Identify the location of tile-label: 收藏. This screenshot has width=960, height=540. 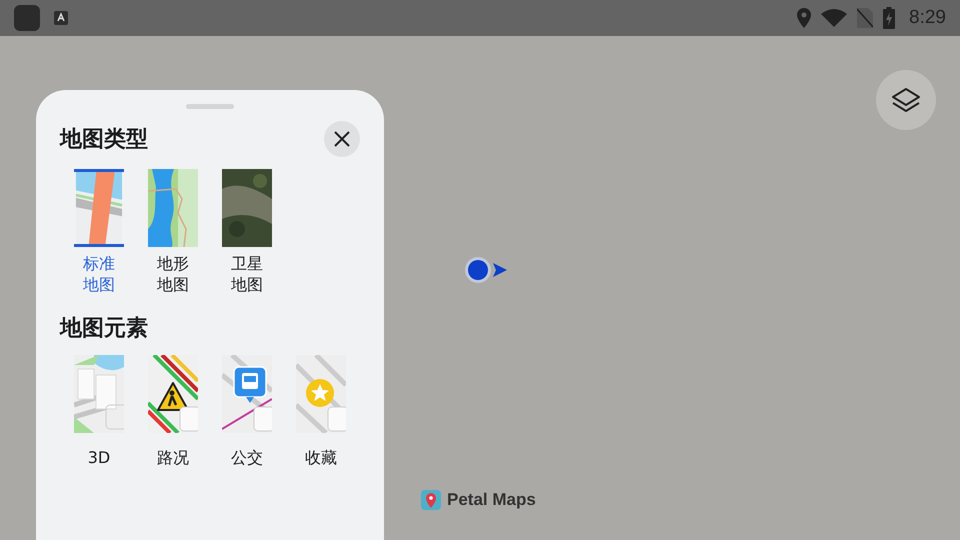
(321, 457).